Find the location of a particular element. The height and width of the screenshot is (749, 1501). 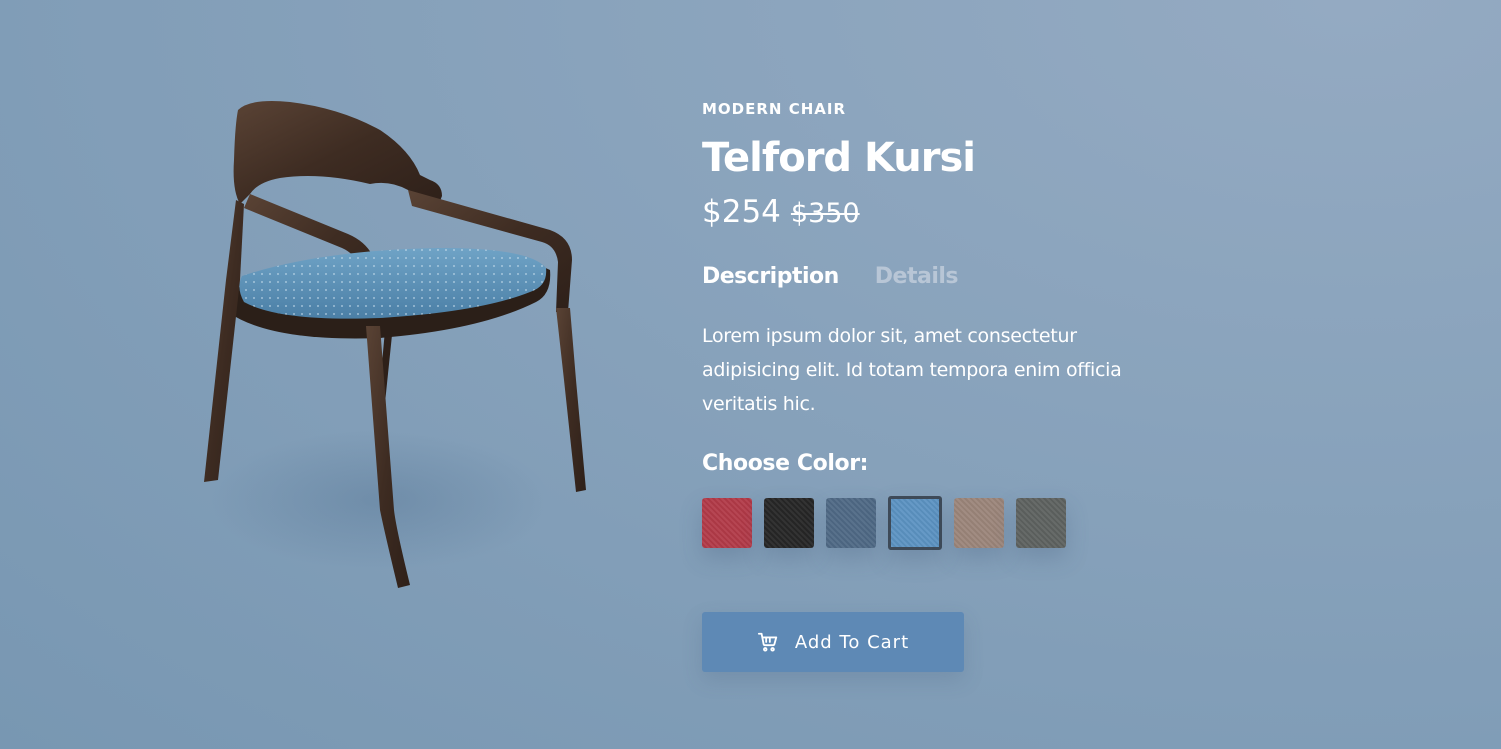

color-swatch-denim is located at coordinates (851, 523).